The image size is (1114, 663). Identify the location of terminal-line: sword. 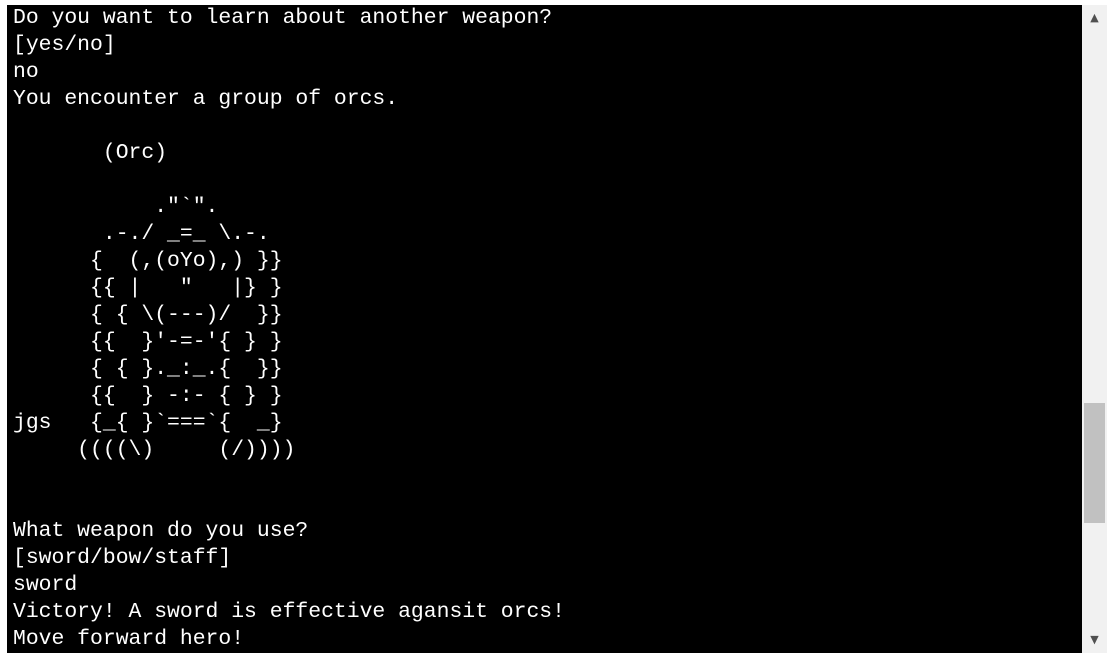
(45, 585).